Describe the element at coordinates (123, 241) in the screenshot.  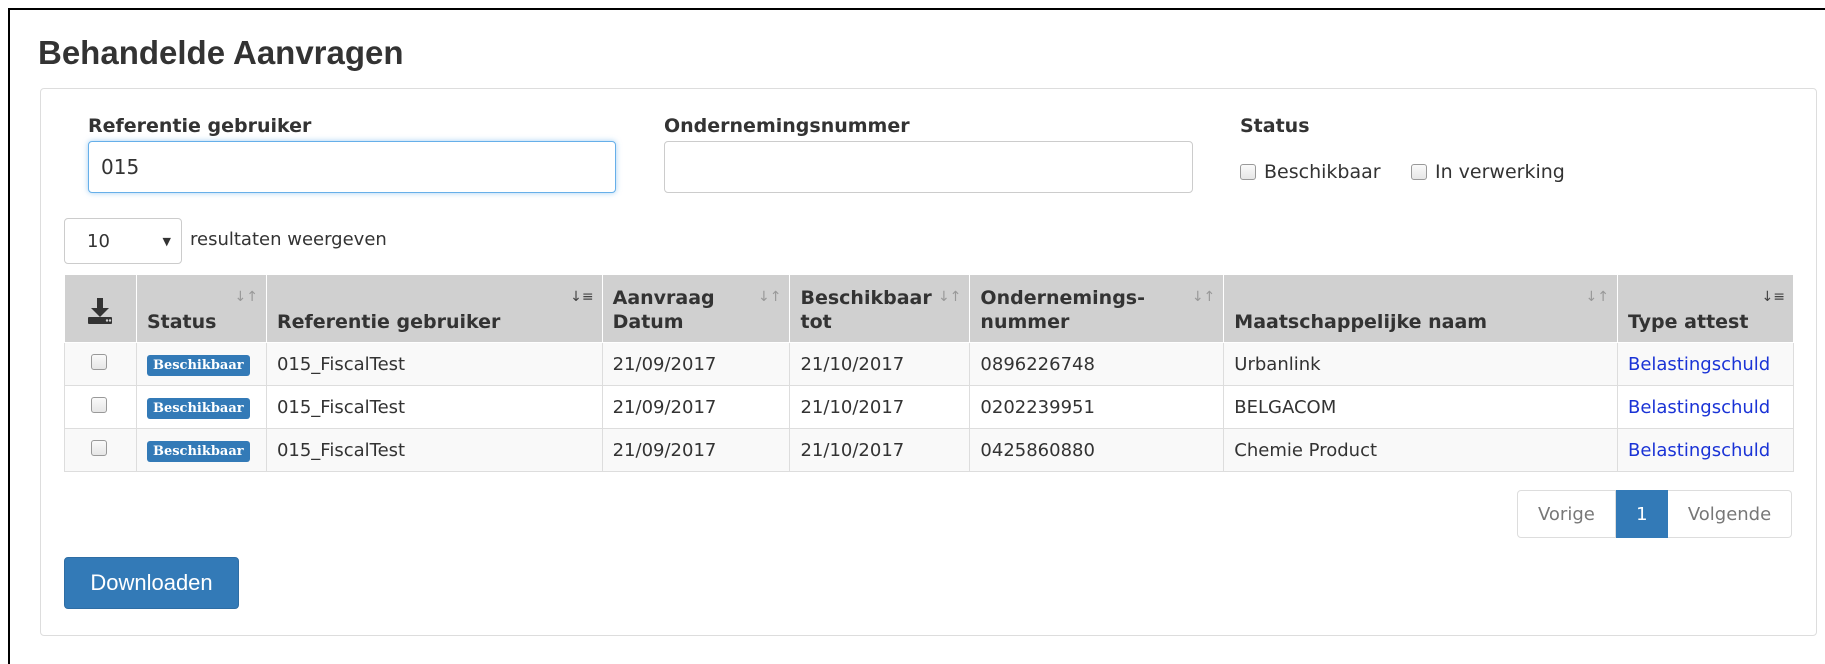
I see `page-length-select: 10 ▼` at that location.